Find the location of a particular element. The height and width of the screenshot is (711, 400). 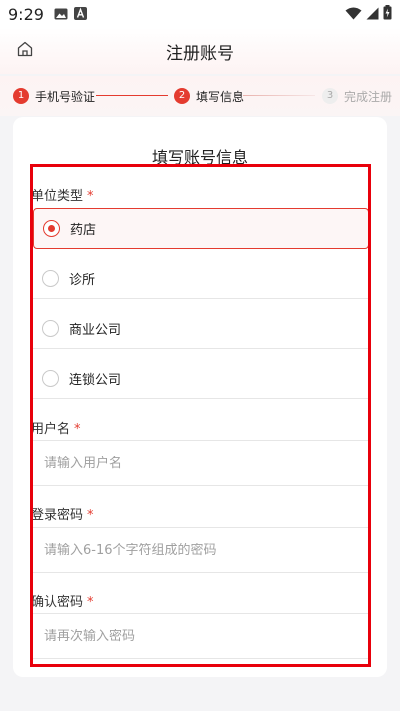

home-icon is located at coordinates (25, 51).